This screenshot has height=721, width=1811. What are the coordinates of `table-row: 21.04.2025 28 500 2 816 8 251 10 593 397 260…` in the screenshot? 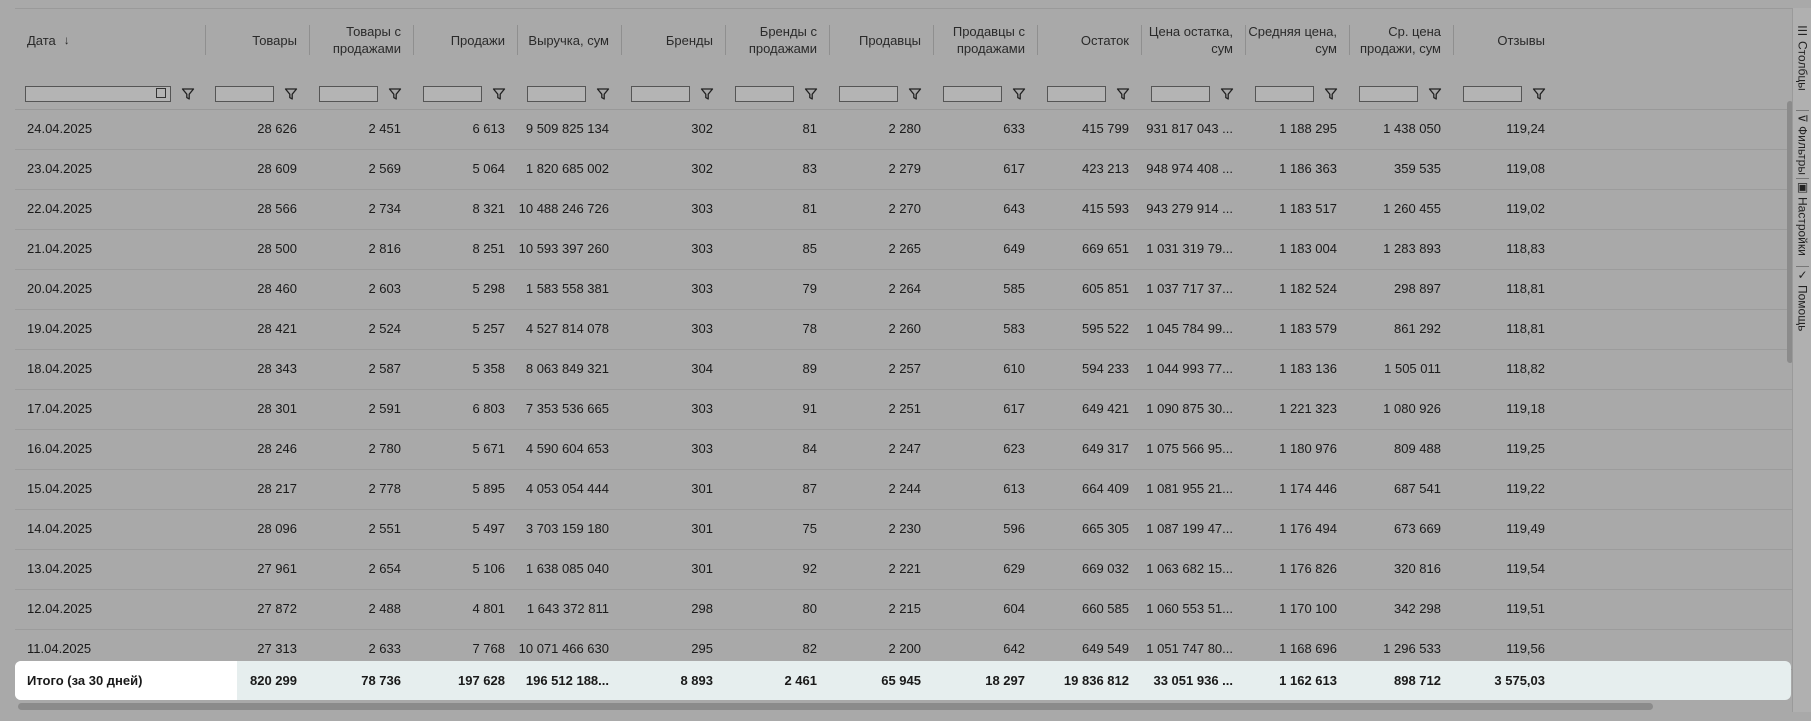 It's located at (903, 249).